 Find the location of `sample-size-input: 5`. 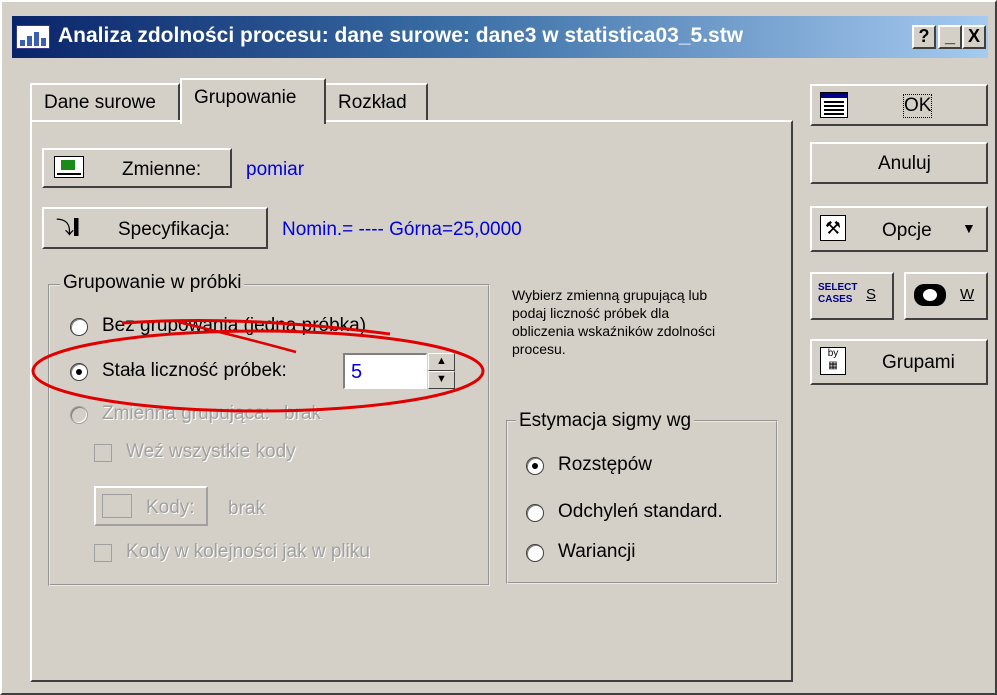

sample-size-input: 5 is located at coordinates (385, 371).